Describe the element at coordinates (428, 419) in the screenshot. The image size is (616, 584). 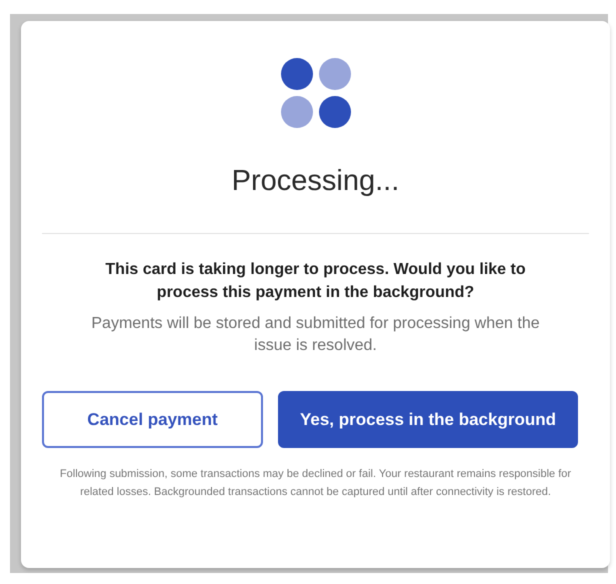
I see `confirm-button: Yes, process in the background` at that location.